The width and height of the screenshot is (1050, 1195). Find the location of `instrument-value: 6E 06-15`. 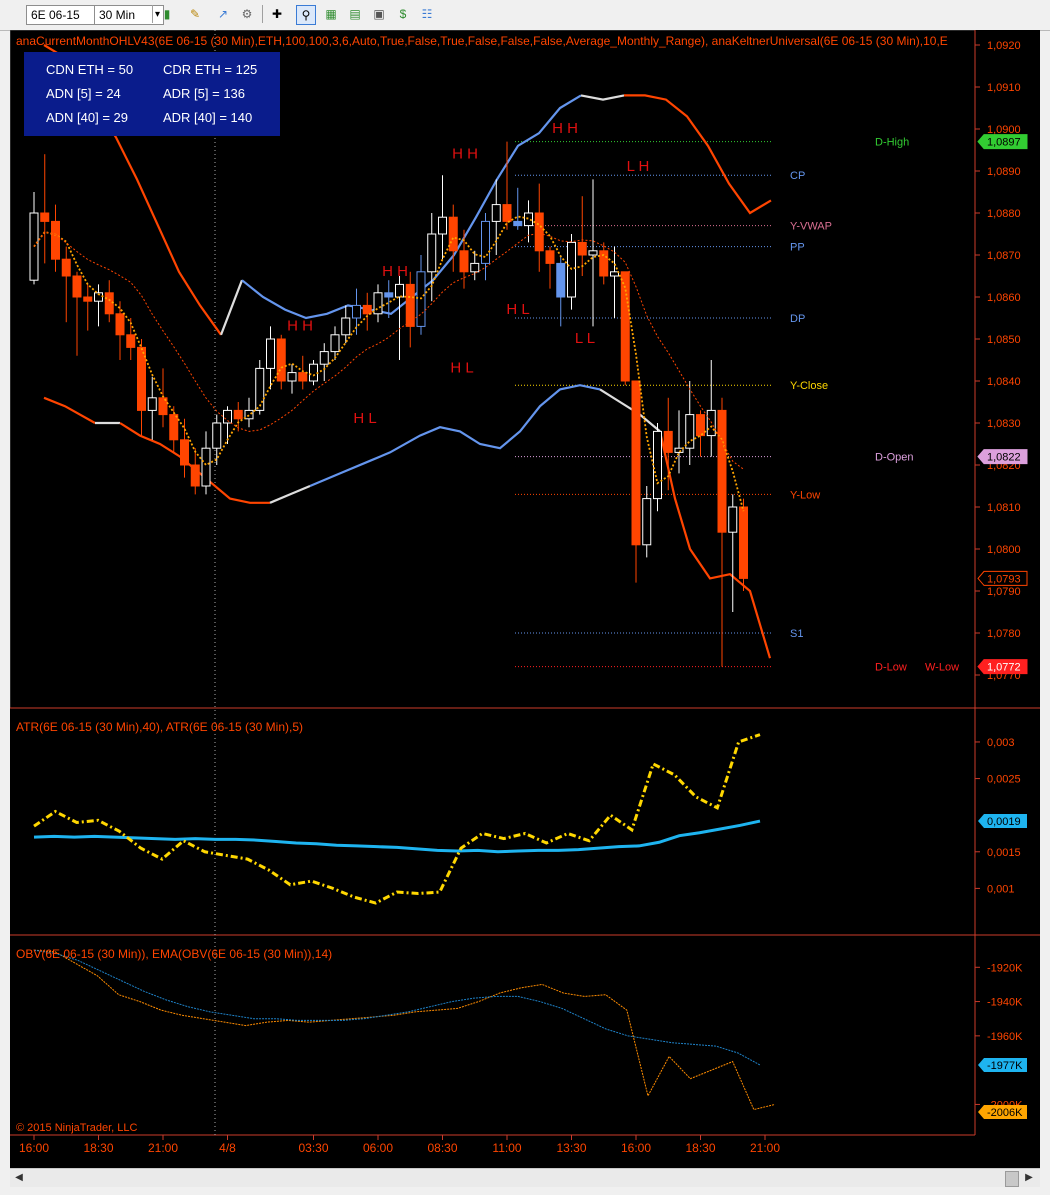

instrument-value: 6E 06-15 is located at coordinates (55, 15).